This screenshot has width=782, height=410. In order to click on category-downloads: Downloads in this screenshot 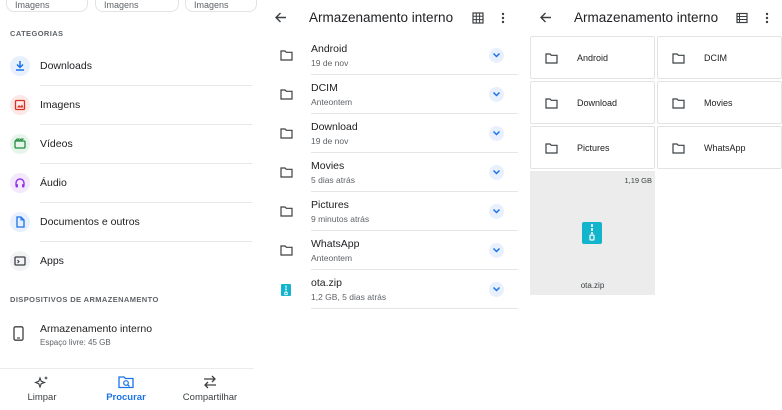, I will do `click(131, 66)`.